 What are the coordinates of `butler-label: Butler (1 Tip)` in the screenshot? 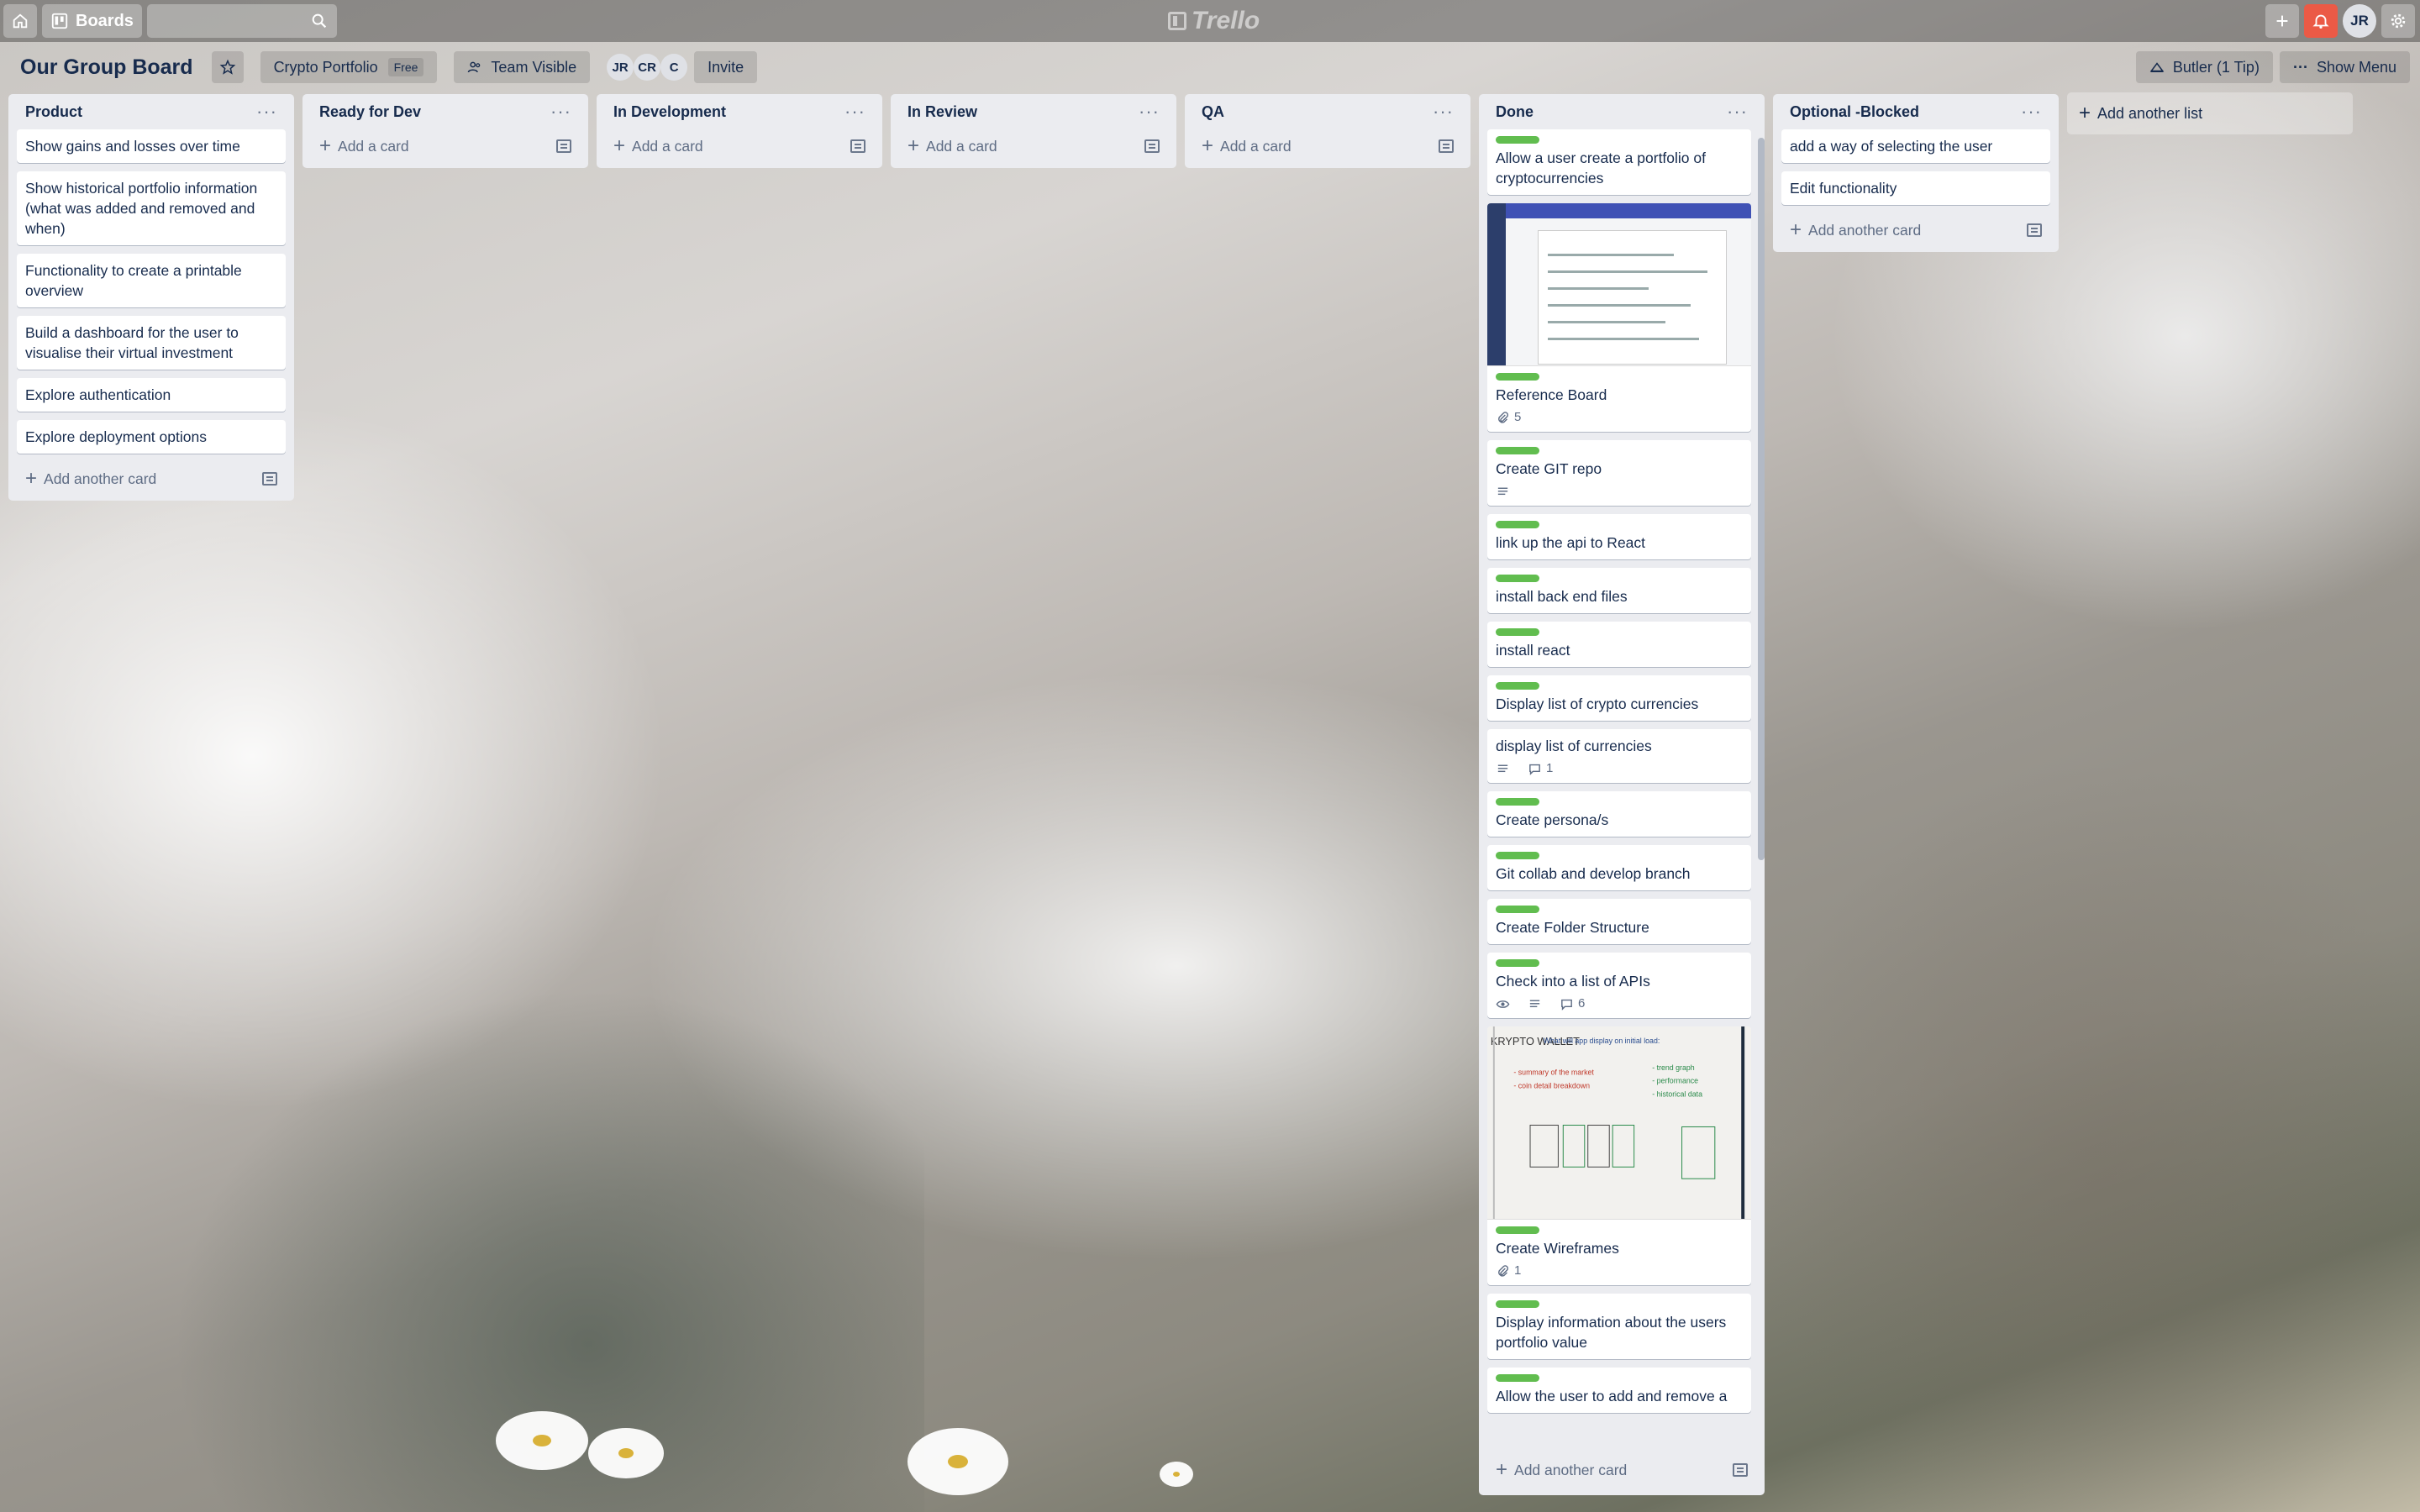 It's located at (2216, 67).